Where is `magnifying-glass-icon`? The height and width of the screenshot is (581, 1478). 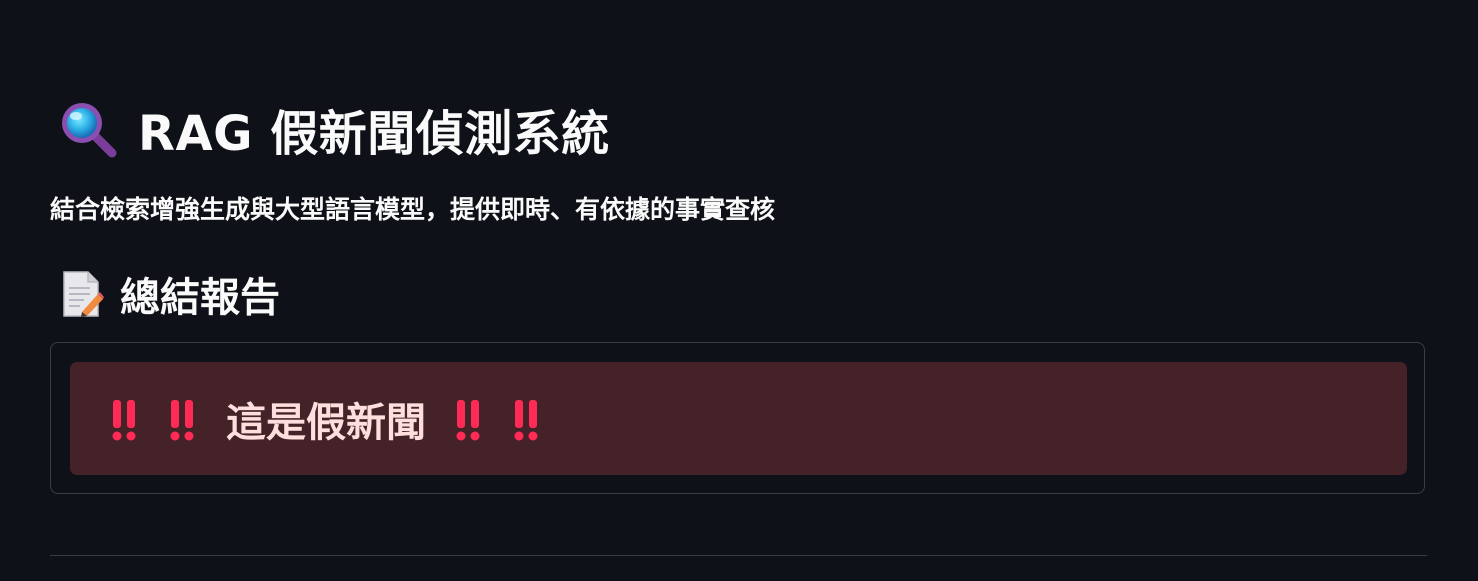 magnifying-glass-icon is located at coordinates (88, 129).